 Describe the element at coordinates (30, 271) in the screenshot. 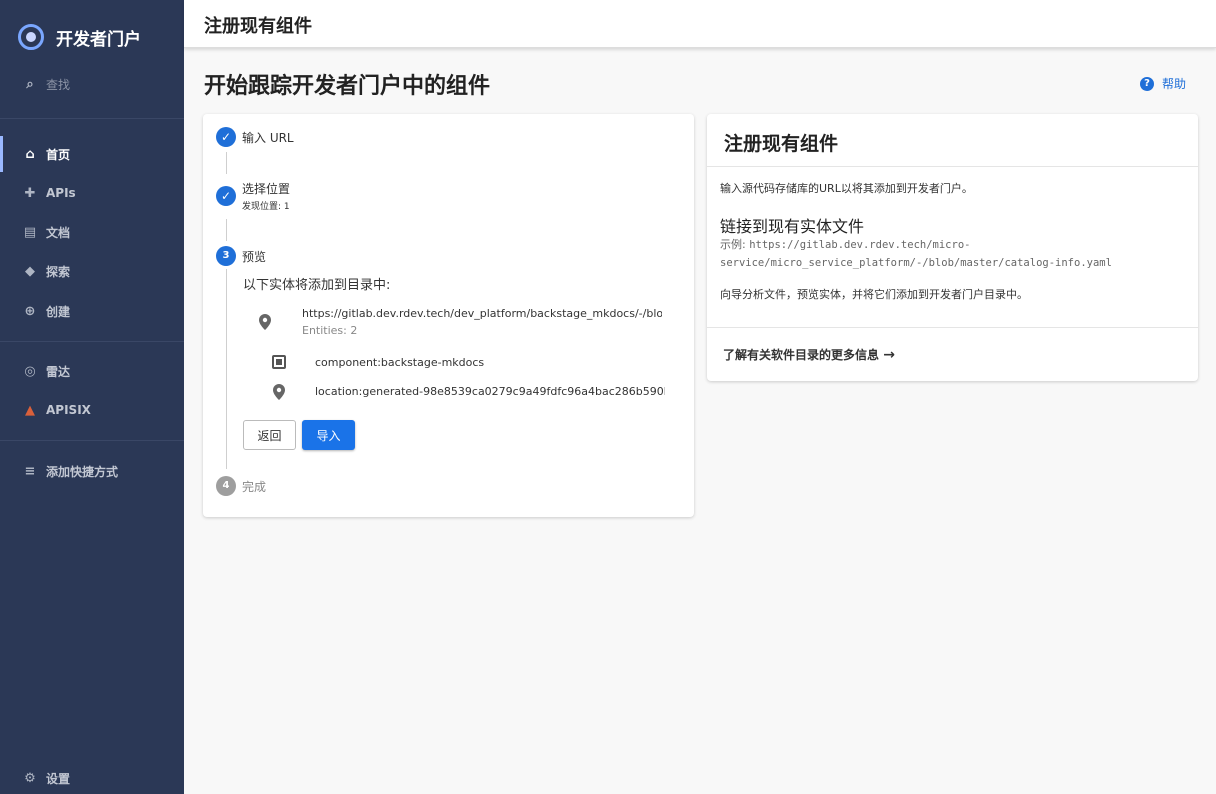

I see `layers-icon: ◆` at that location.